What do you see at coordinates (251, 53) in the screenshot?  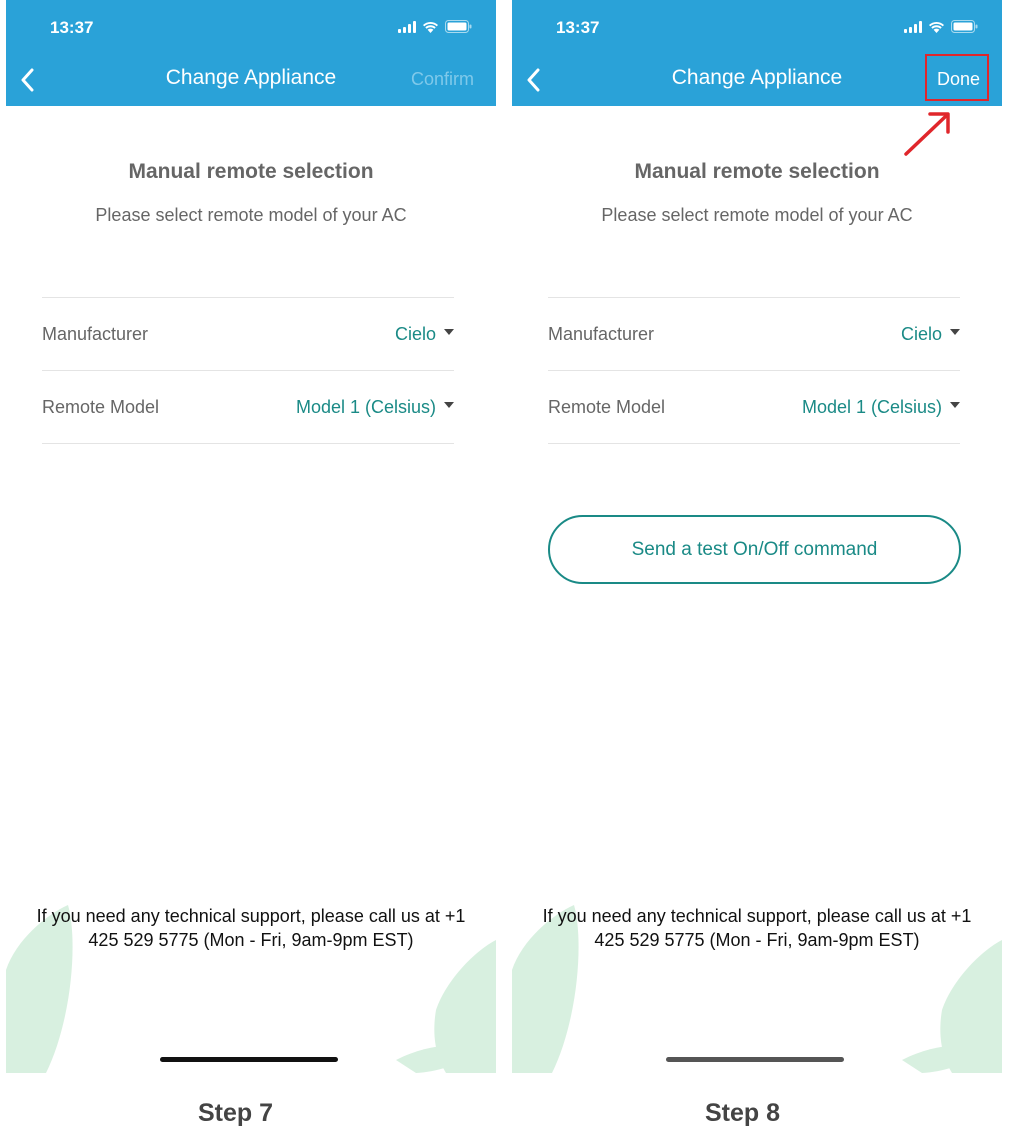 I see `nav-bar: 13:37 Change Appliance Confirm` at bounding box center [251, 53].